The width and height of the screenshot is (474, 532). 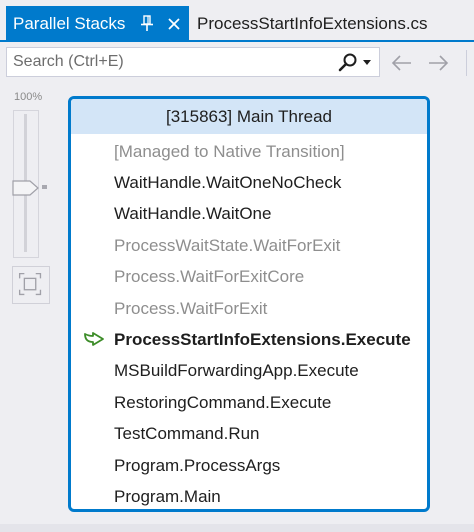 I want to click on tab-label: ProcessStartInfoExtensions.cs, so click(x=312, y=23).